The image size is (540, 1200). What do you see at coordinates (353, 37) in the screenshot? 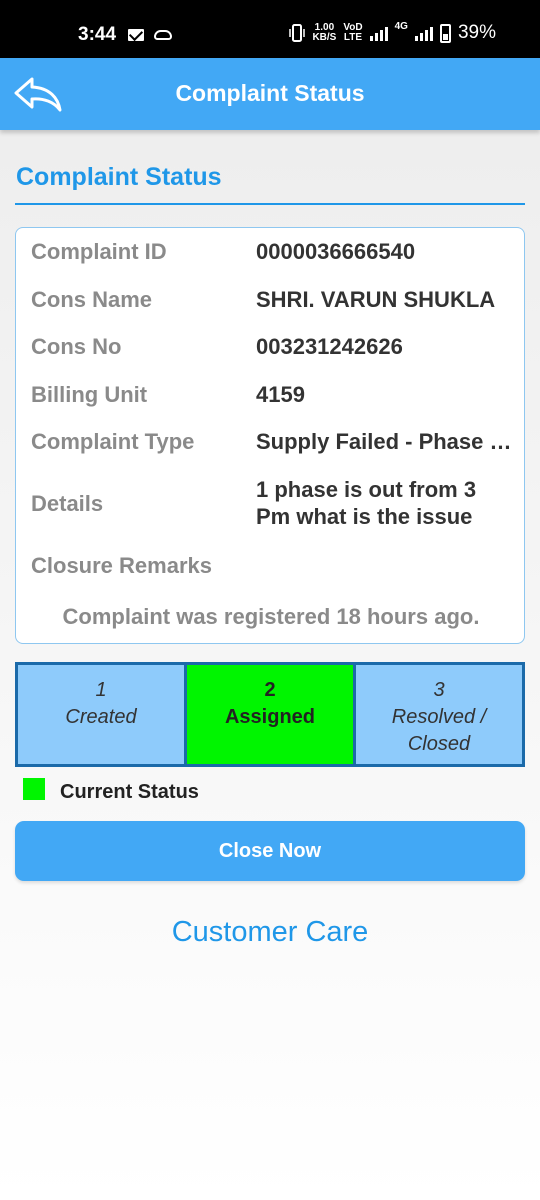
I see `volte-bottom: LTE` at bounding box center [353, 37].